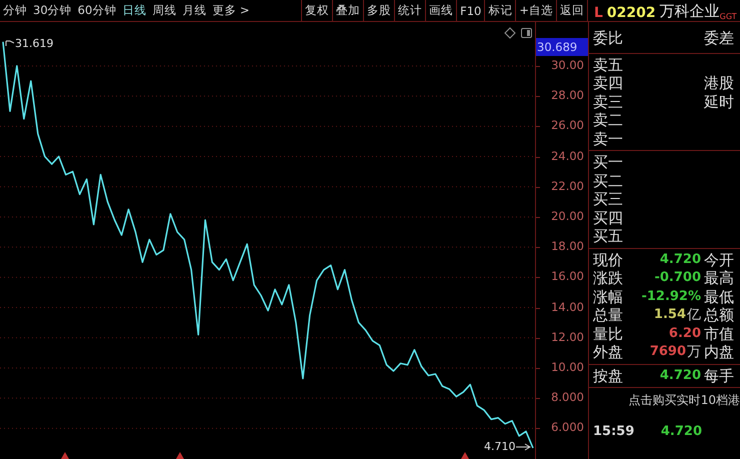 Image resolution: width=740 pixels, height=459 pixels. Describe the element at coordinates (719, 352) in the screenshot. I see `field-label: 内盘` at that location.